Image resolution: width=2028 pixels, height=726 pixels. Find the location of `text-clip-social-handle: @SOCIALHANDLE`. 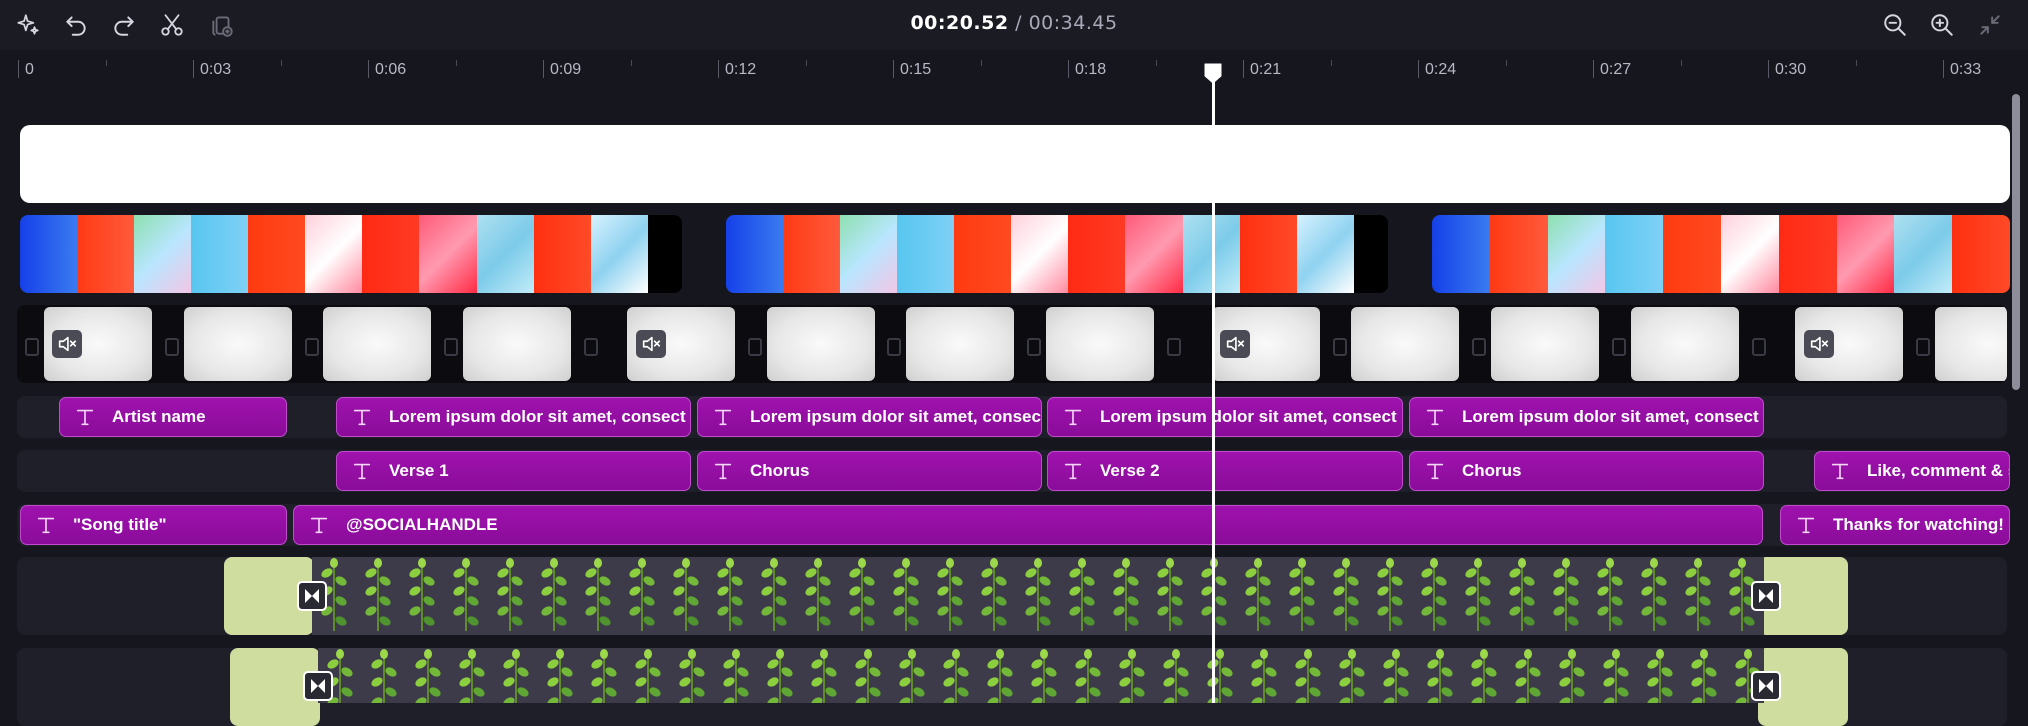

text-clip-social-handle: @SOCIALHANDLE is located at coordinates (1028, 525).